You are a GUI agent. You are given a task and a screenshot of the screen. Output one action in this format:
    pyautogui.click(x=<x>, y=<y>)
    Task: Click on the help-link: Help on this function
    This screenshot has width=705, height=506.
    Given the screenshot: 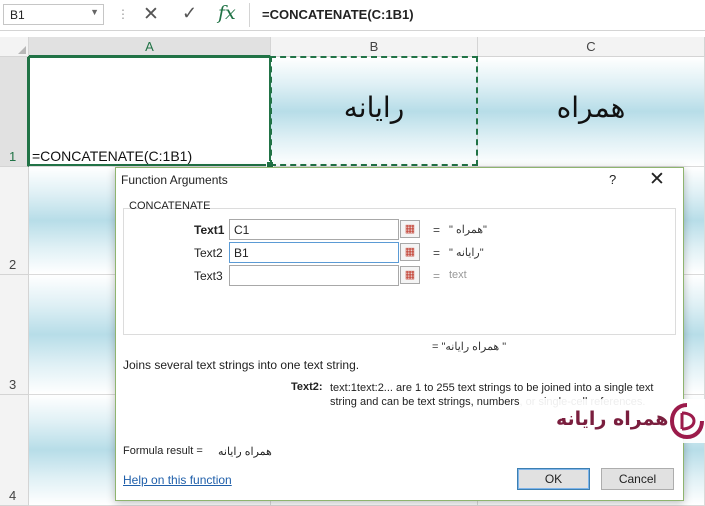 What is the action you would take?
    pyautogui.click(x=177, y=480)
    